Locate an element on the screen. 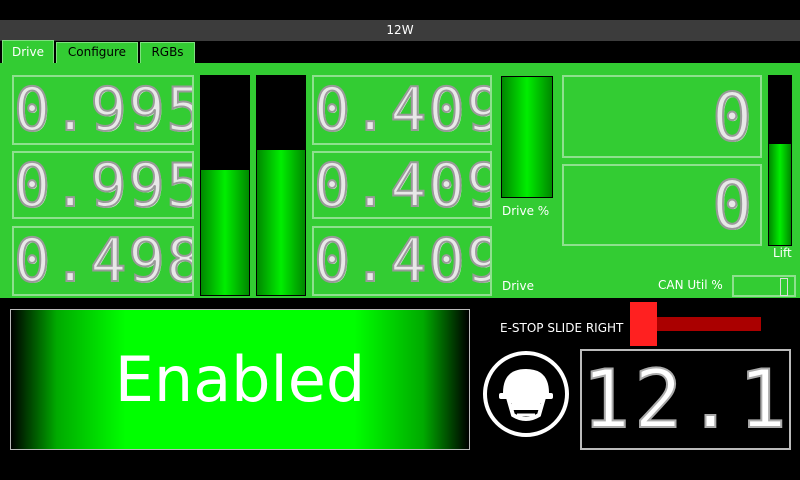 The width and height of the screenshot is (800, 480). counter-display-2: 0 is located at coordinates (662, 205).